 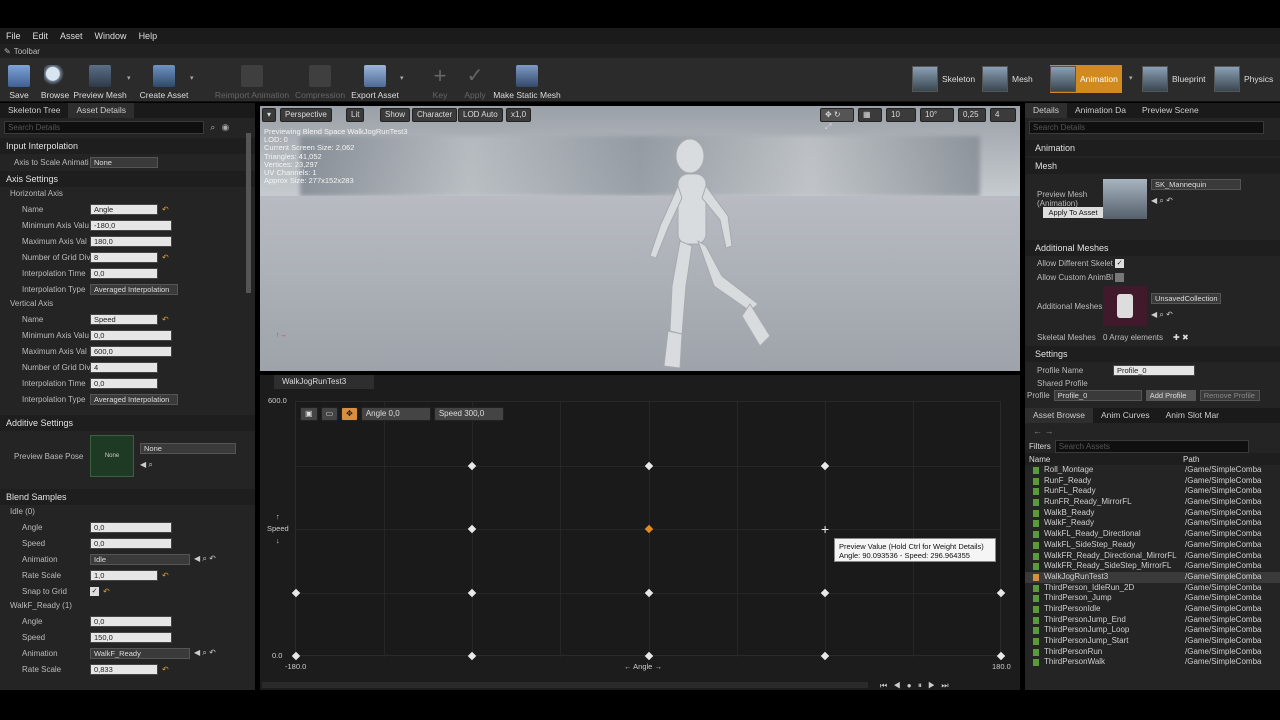 What do you see at coordinates (1152, 481) in the screenshot?
I see `asset-row: RunF_Ready/Game/SimpleComba` at bounding box center [1152, 481].